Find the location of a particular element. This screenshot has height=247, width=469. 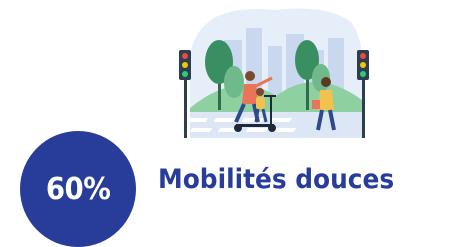

percentage-value: 60% is located at coordinates (78, 189).